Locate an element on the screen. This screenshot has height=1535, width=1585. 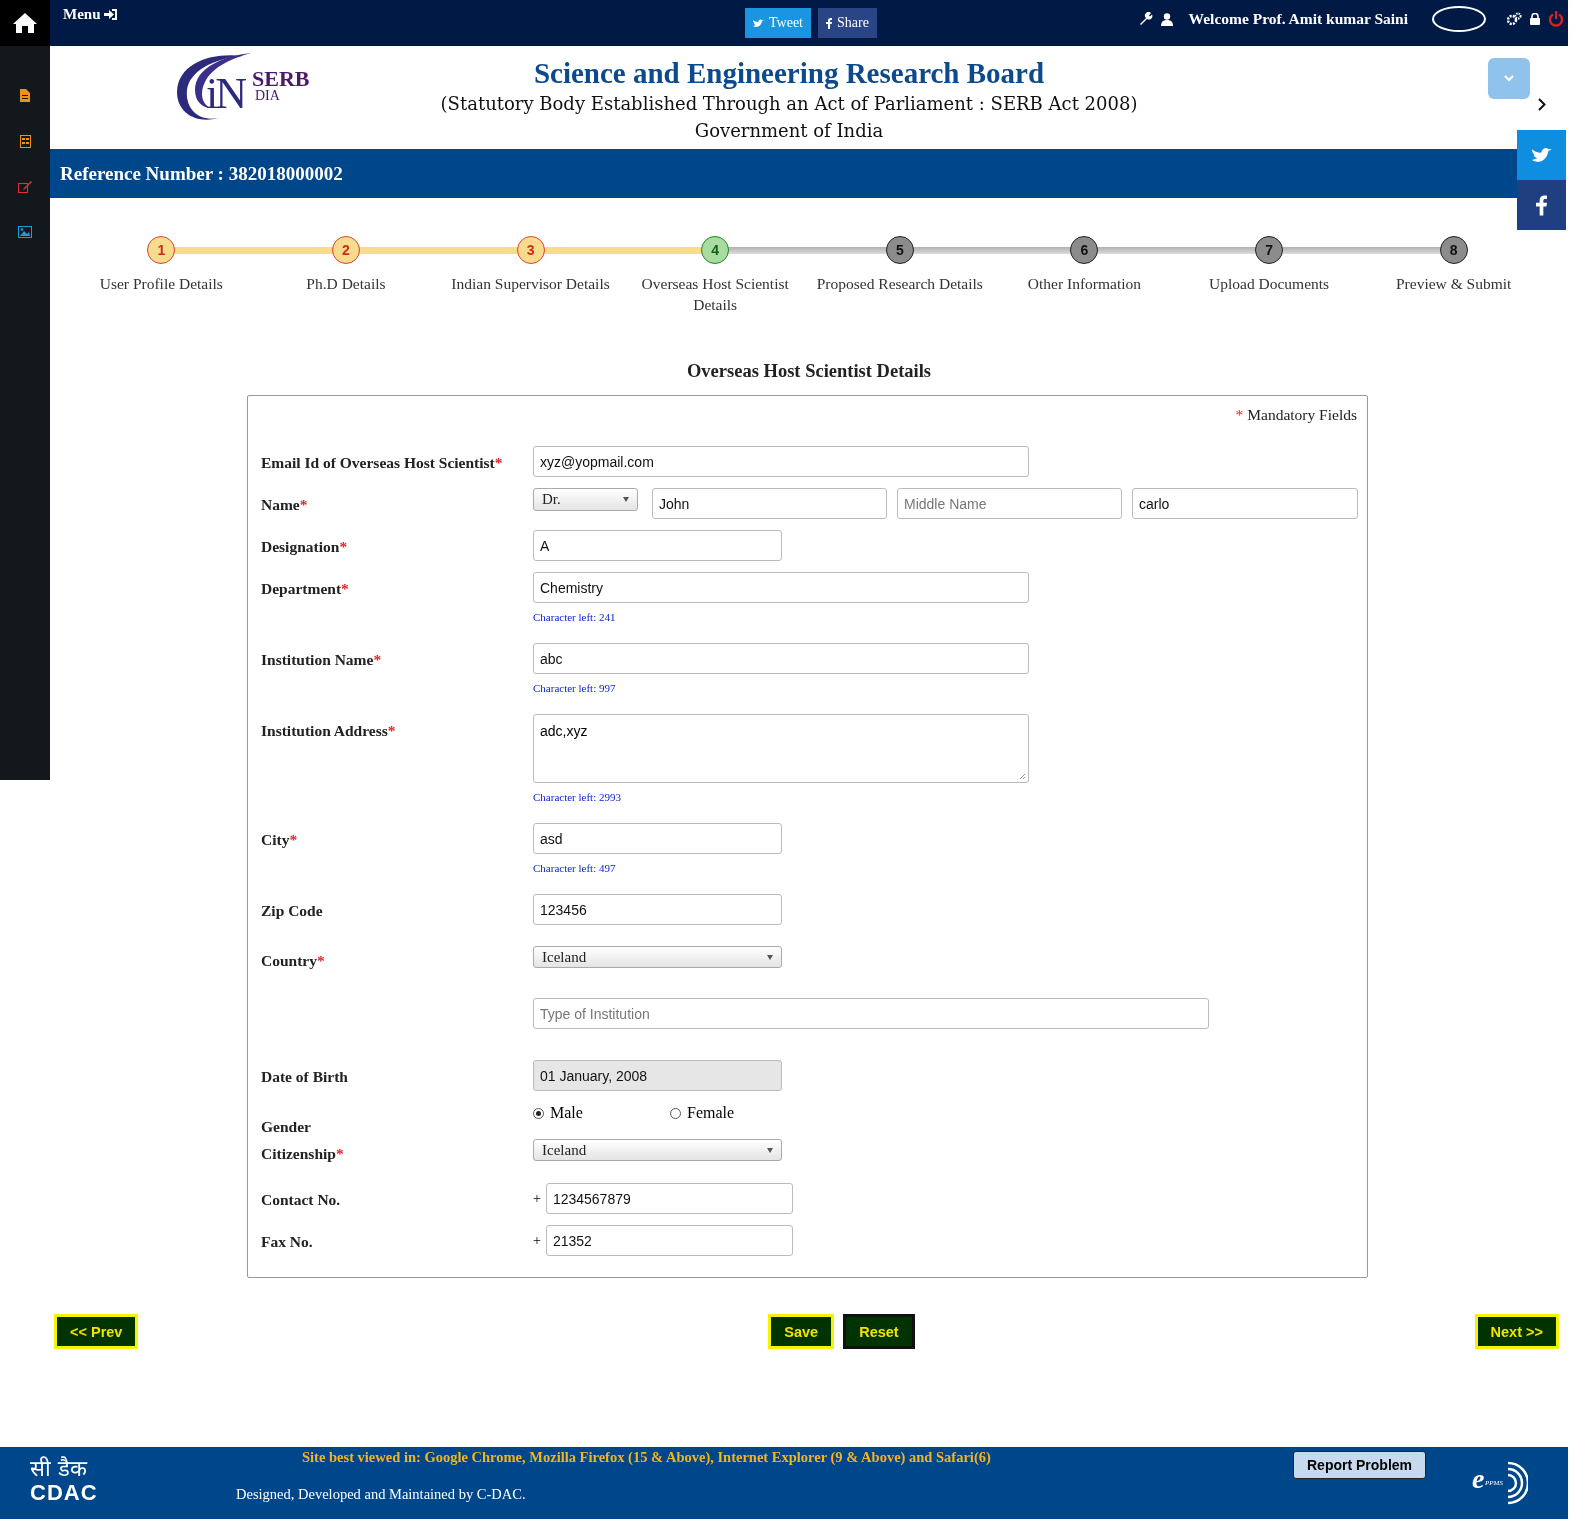
step-number: 5 is located at coordinates (899, 250).